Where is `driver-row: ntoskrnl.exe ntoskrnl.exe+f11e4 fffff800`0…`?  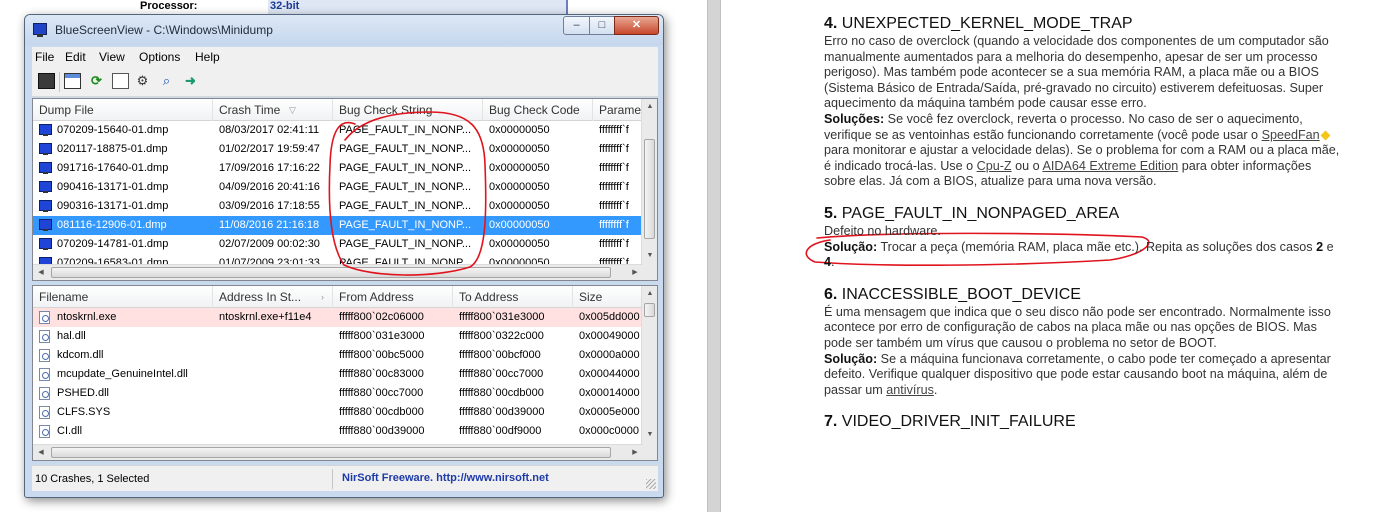 driver-row: ntoskrnl.exe ntoskrnl.exe+f11e4 fffff800`0… is located at coordinates (338, 317).